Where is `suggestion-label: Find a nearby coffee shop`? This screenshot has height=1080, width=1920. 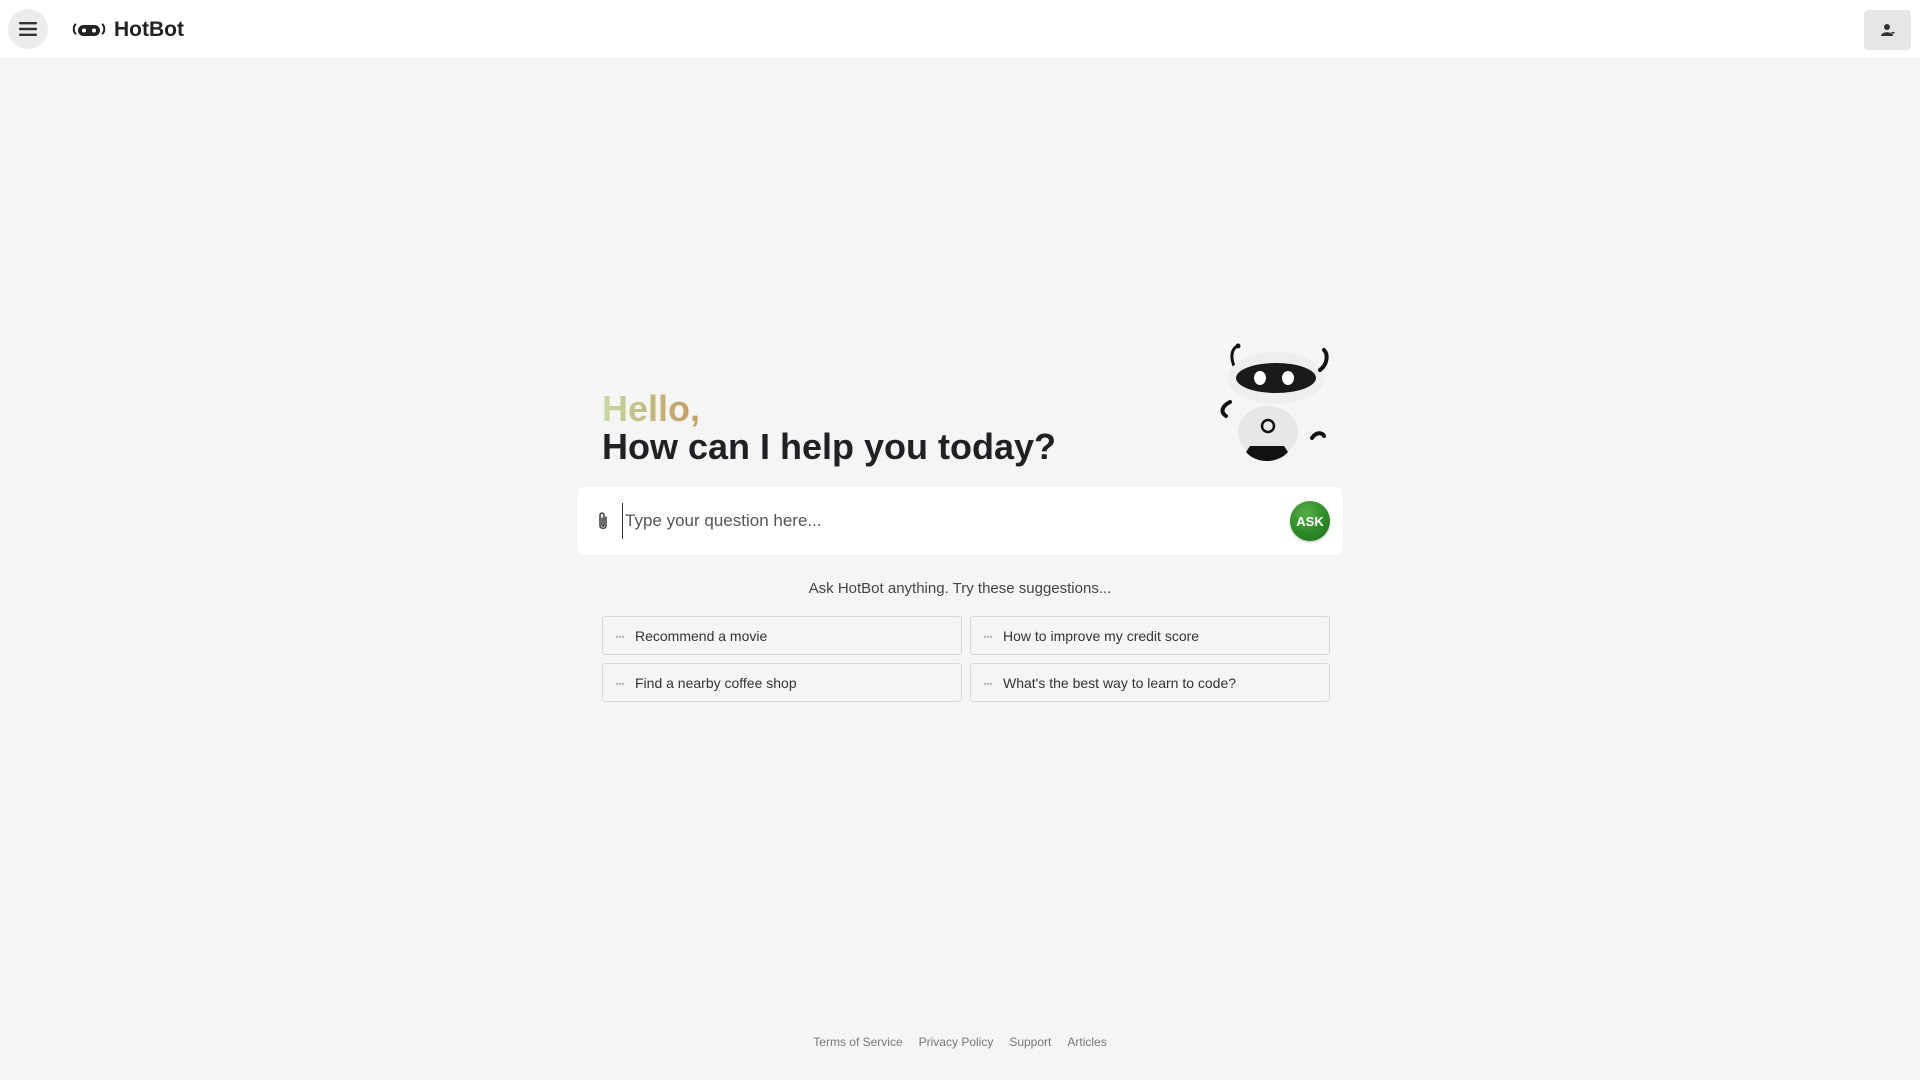
suggestion-label: Find a nearby coffee shop is located at coordinates (716, 682).